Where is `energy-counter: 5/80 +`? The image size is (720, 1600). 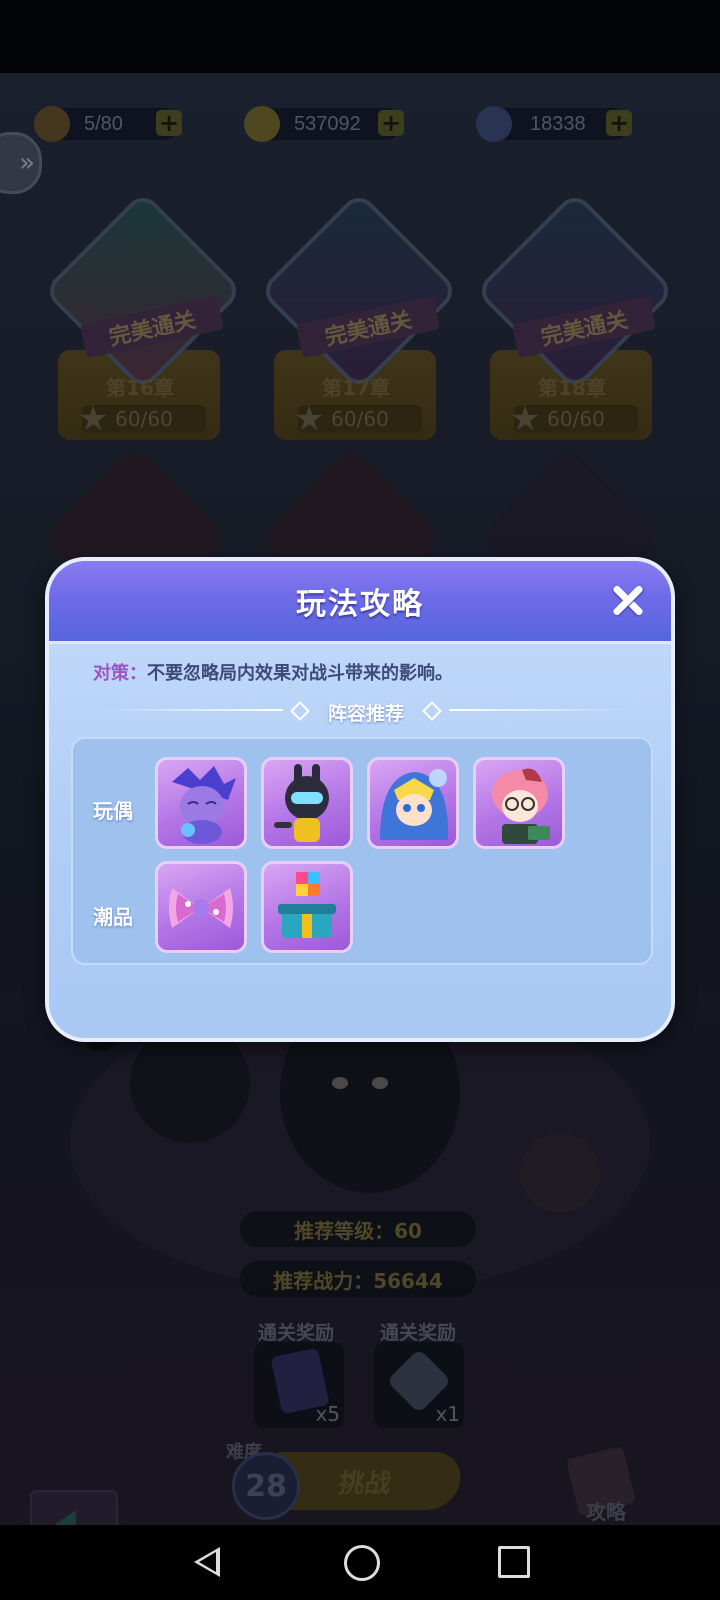 energy-counter: 5/80 + is located at coordinates (108, 124).